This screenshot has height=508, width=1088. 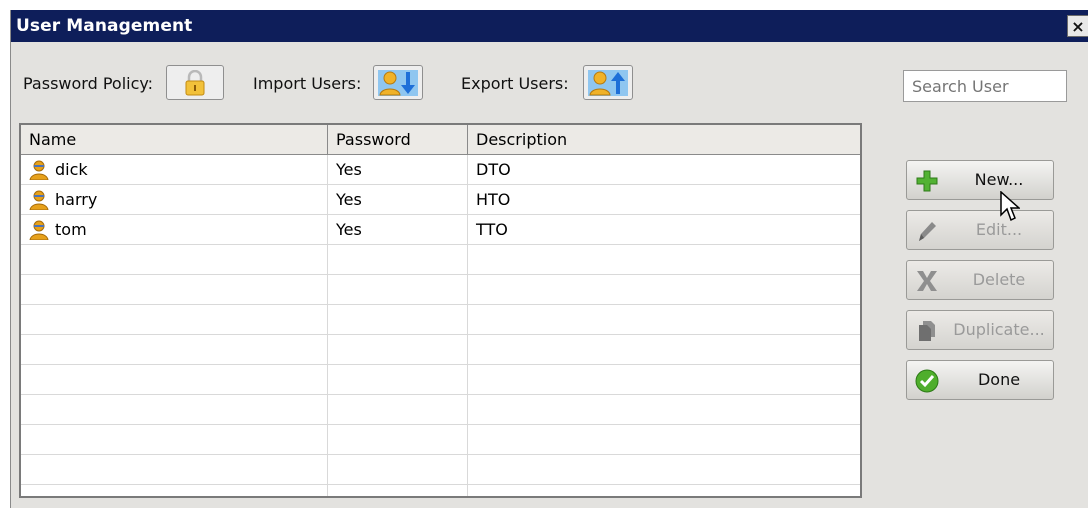 I want to click on import-users-label: Import Users:, so click(x=307, y=83).